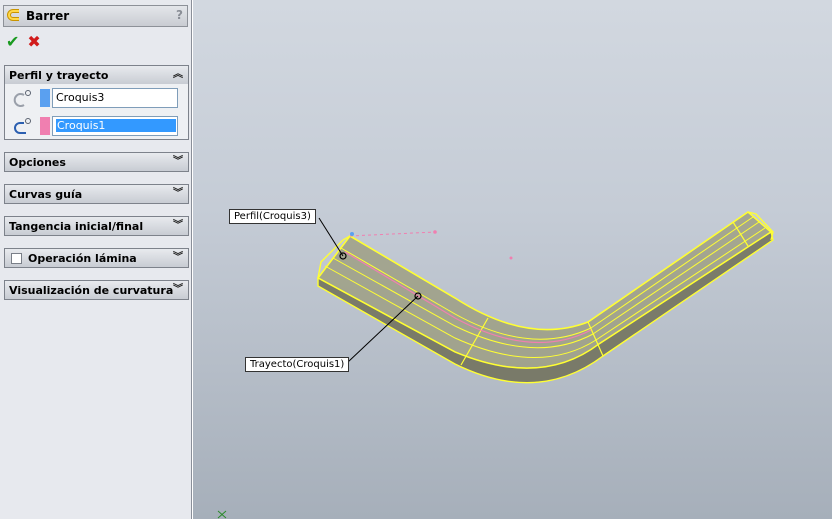 The image size is (832, 519). Describe the element at coordinates (80, 97) in the screenshot. I see `profile-value: Croquis3` at that location.